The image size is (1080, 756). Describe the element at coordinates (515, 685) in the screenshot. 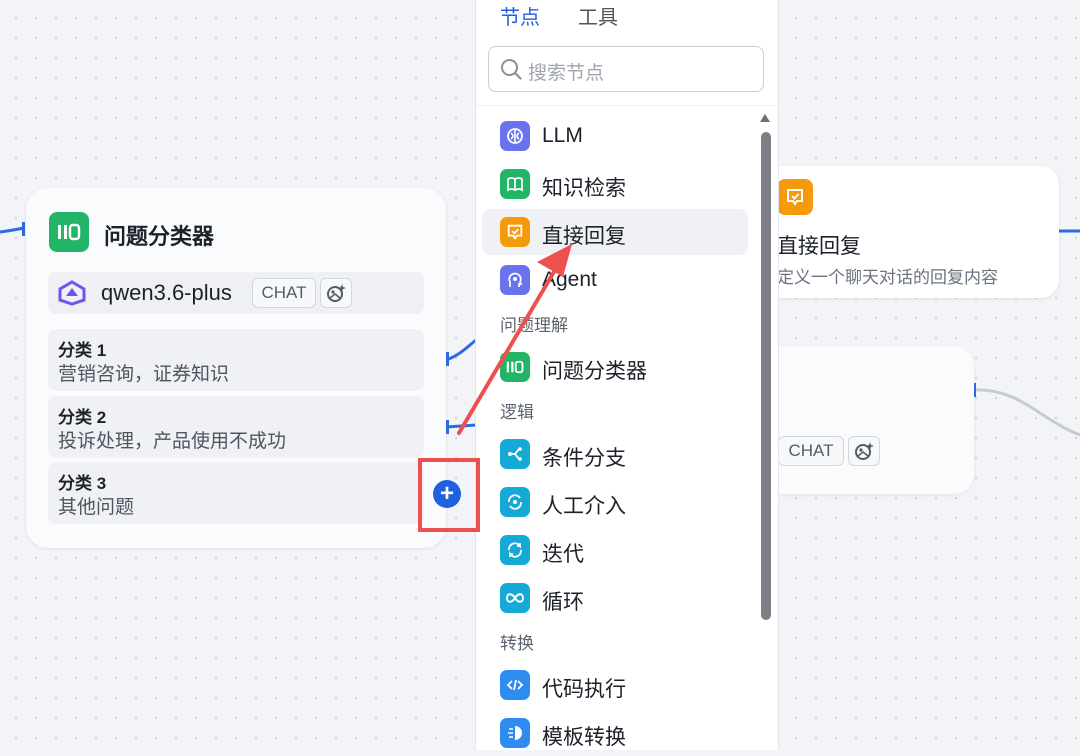

I see `code-icon` at that location.